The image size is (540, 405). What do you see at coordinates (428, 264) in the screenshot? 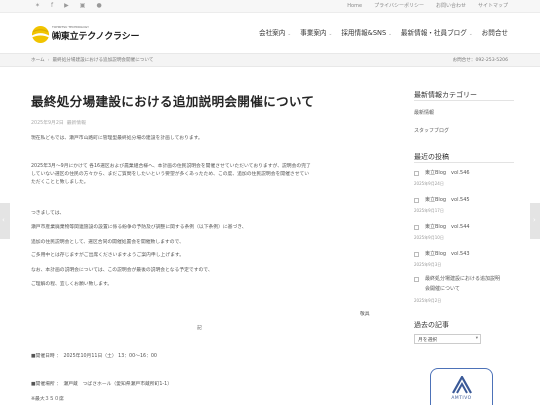
I see `recent-post-date: 2025年9月3日` at bounding box center [428, 264].